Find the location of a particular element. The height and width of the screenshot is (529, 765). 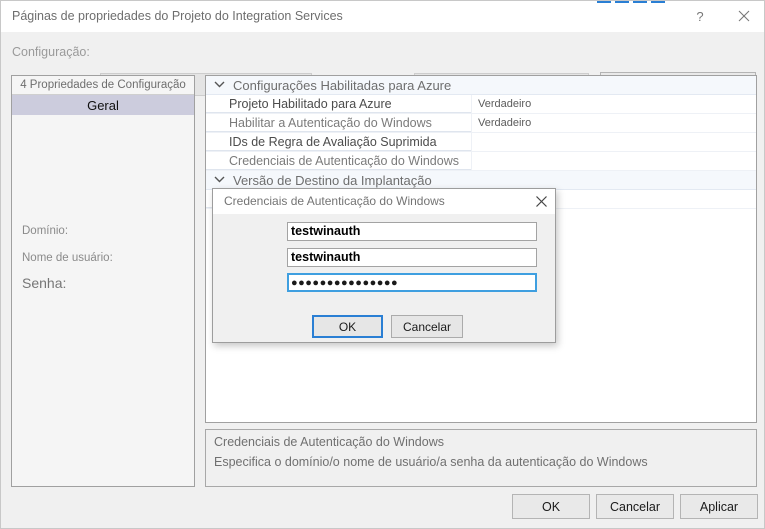

table-row: IDs de Regra de Avaliação Suprimida is located at coordinates (481, 142).